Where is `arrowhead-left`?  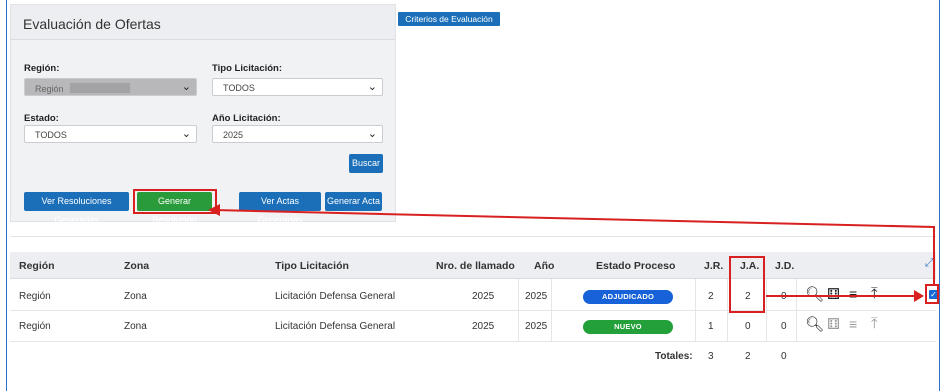 arrowhead-left is located at coordinates (214, 210).